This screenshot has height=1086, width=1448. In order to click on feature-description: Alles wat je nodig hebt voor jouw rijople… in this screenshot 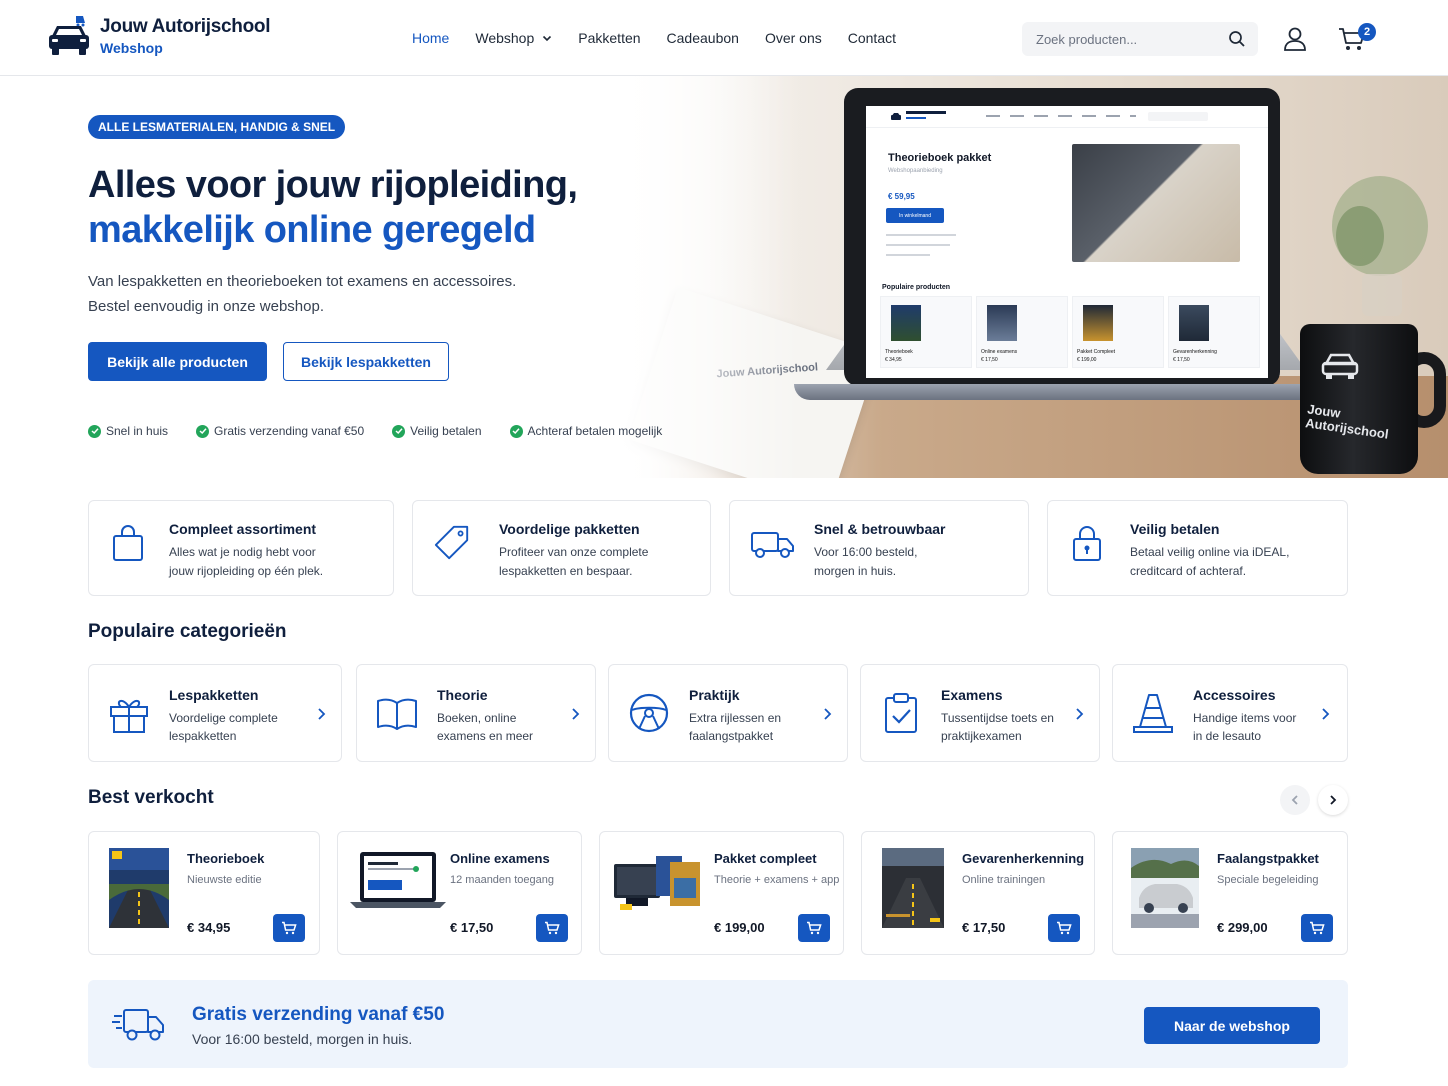, I will do `click(246, 562)`.